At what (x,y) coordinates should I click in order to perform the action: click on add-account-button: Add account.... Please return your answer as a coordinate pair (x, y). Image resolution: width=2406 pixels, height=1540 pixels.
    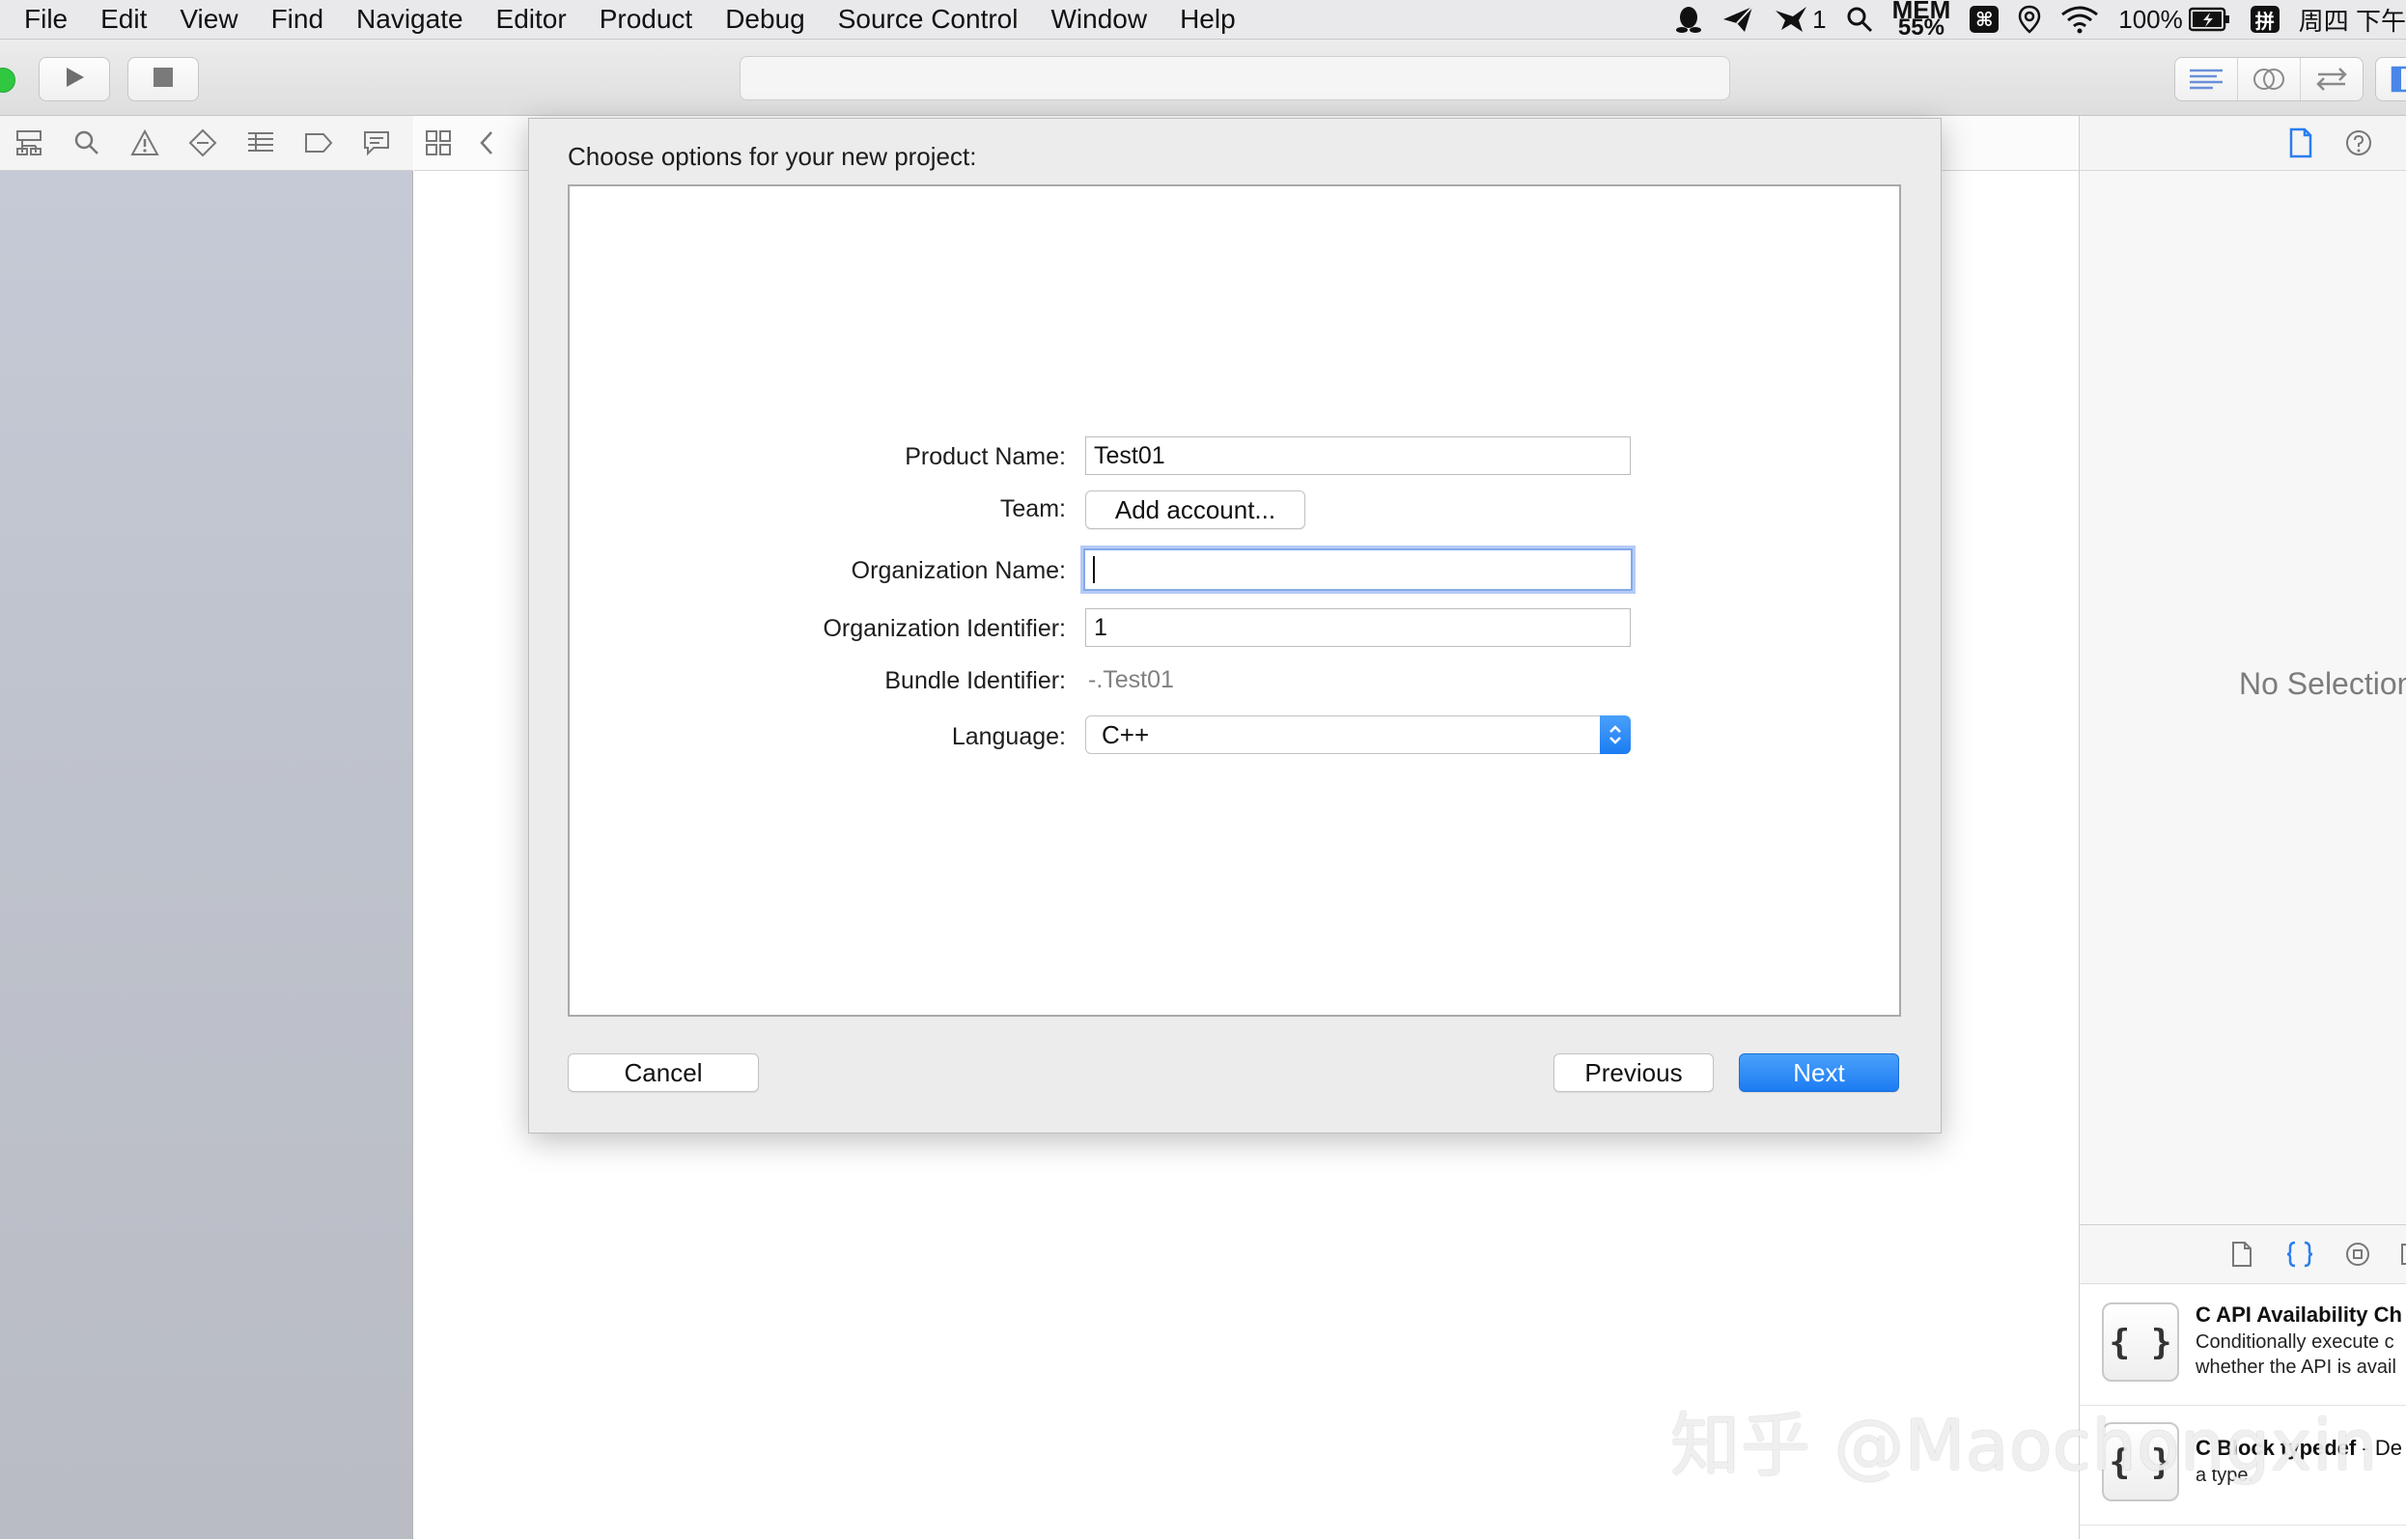
    Looking at the image, I should click on (1195, 510).